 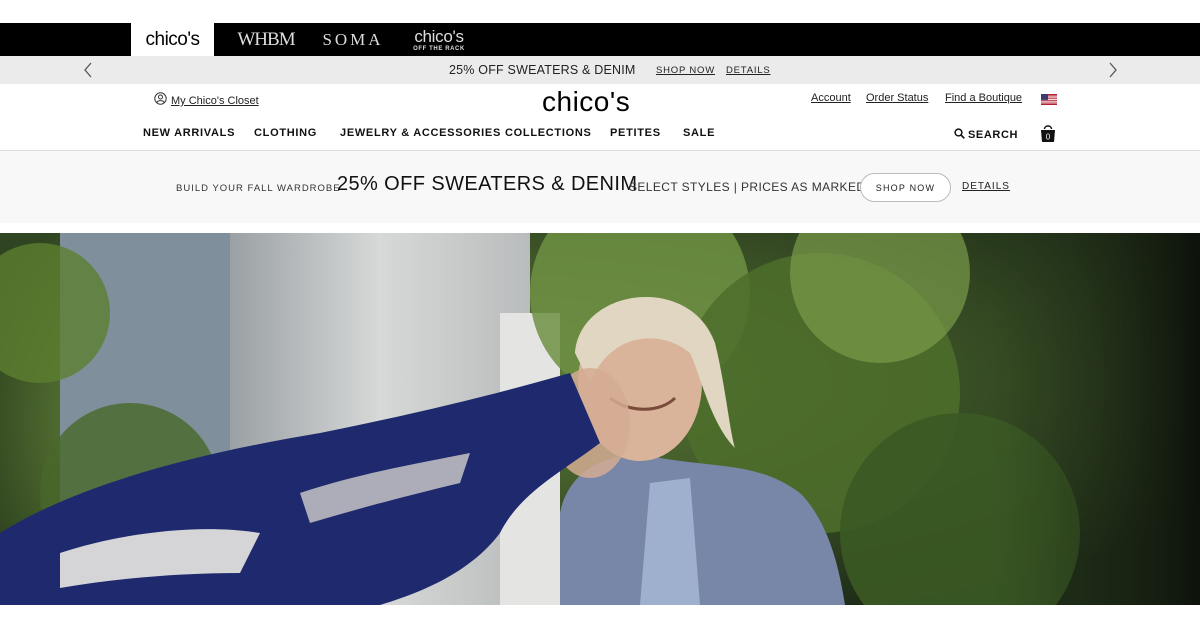 I want to click on chevron-left-icon, so click(x=88, y=70).